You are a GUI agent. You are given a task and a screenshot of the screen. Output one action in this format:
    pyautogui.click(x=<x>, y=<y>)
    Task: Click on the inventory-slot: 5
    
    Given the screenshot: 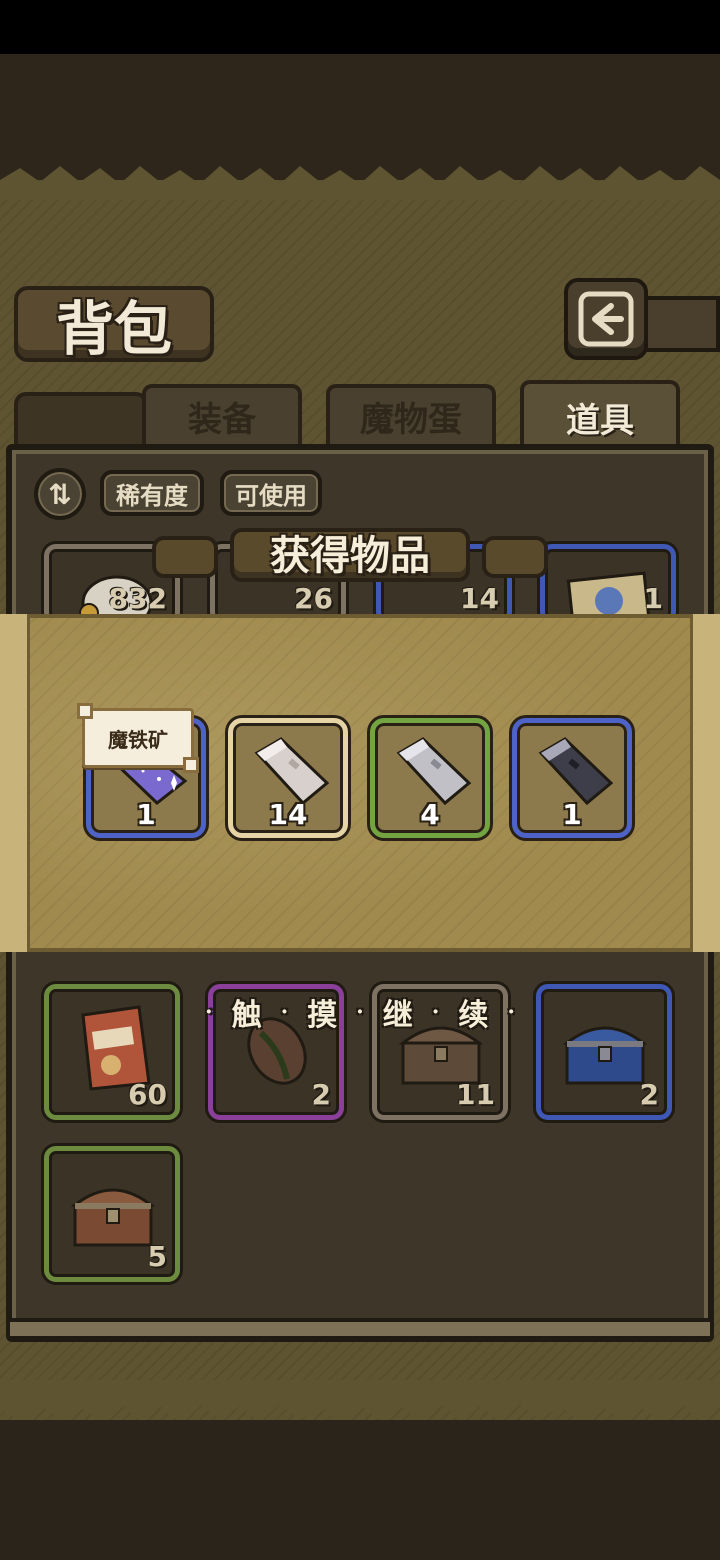 What is the action you would take?
    pyautogui.click(x=112, y=1214)
    